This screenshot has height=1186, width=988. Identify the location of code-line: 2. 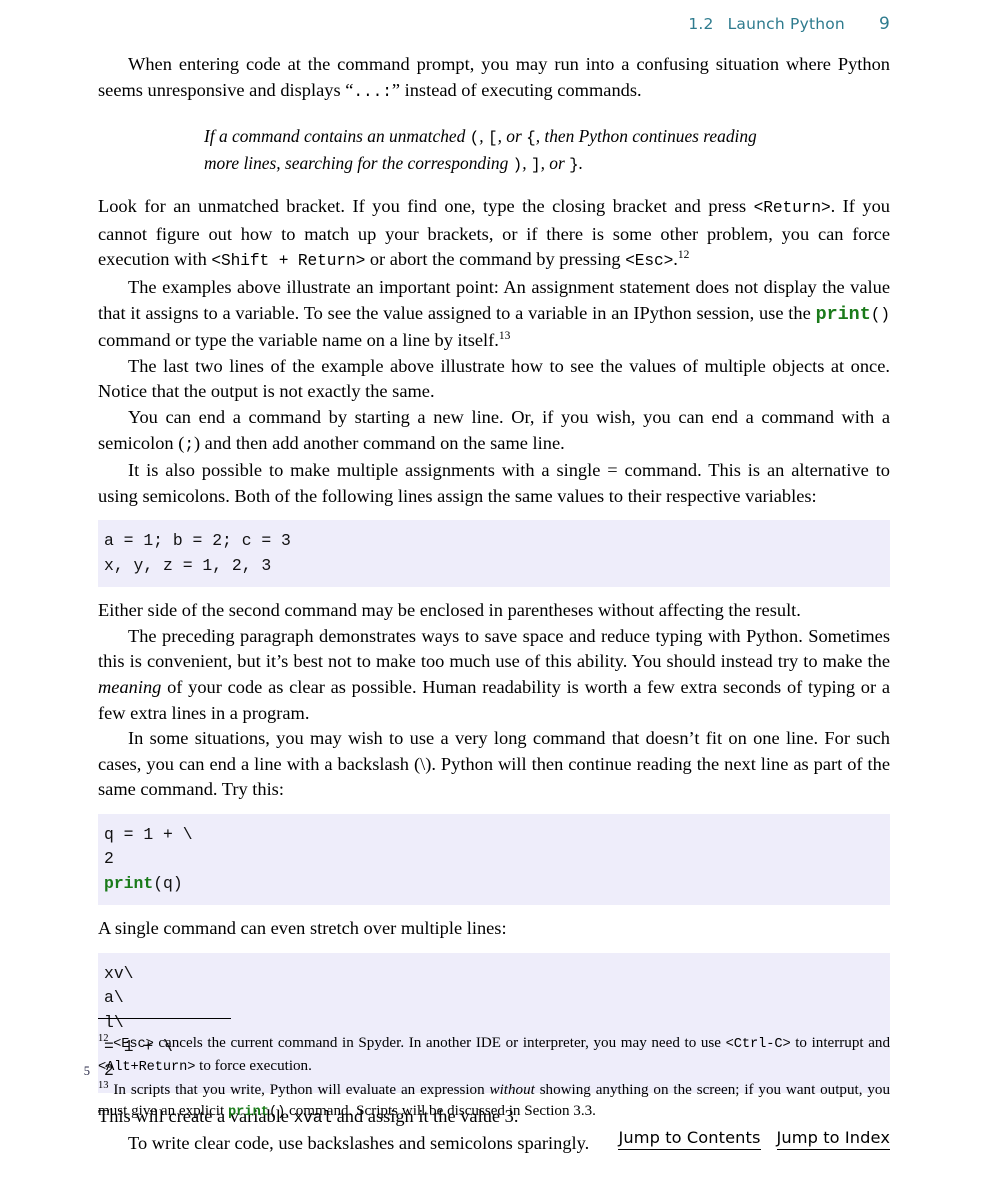
(109, 859).